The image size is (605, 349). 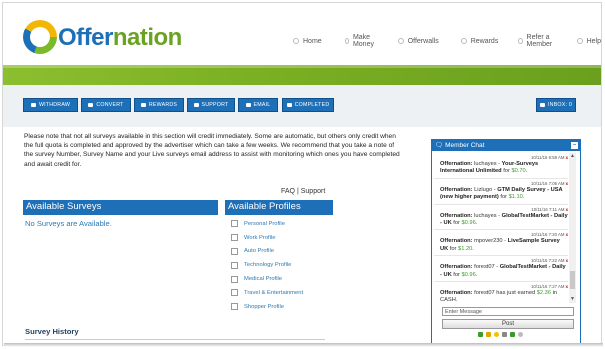 I want to click on bank-icon, so click(x=33, y=105).